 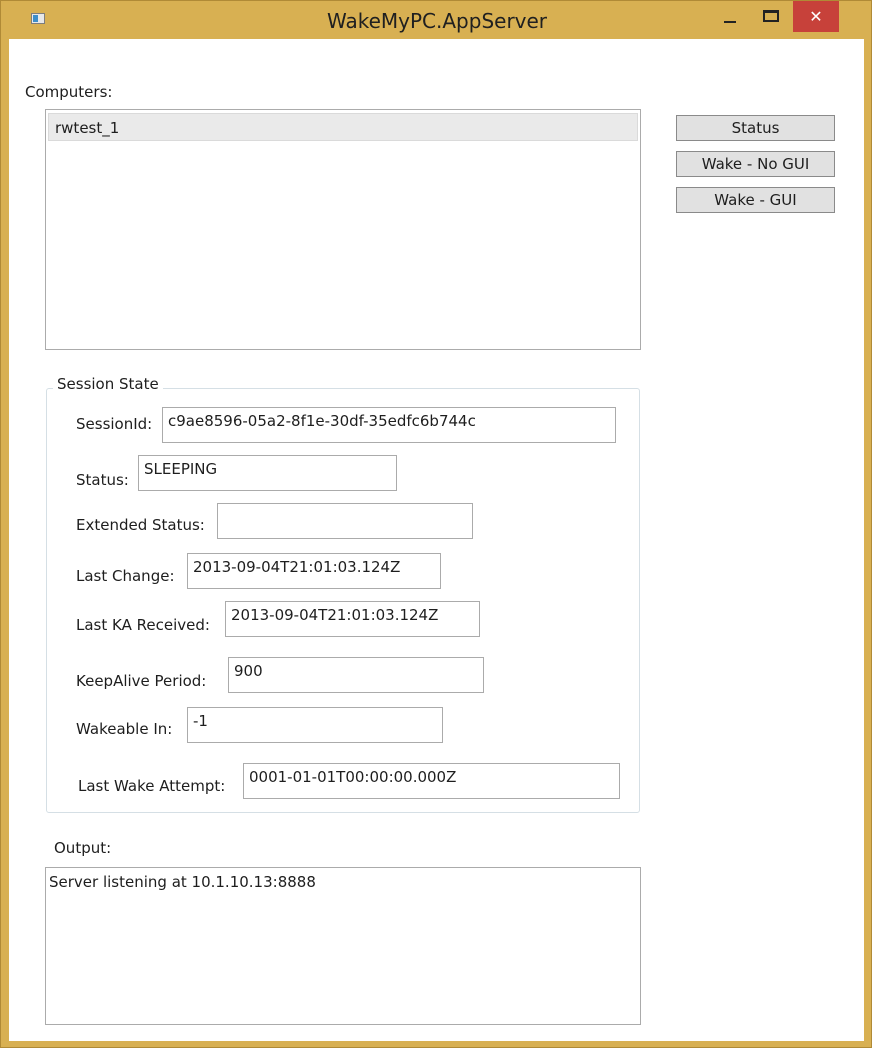 I want to click on maximize-icon, so click(x=771, y=16).